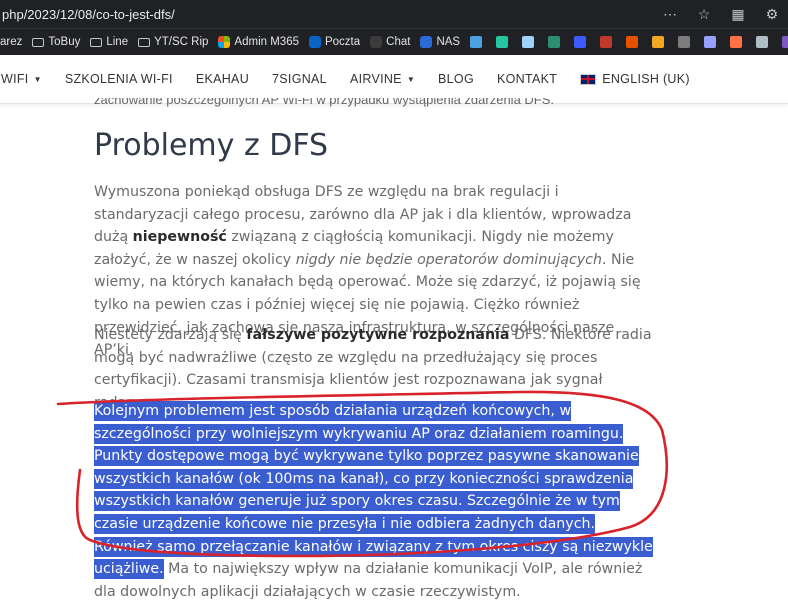 Image resolution: width=788 pixels, height=603 pixels. Describe the element at coordinates (170, 335) in the screenshot. I see `text-run: Niestety zdarzają się` at that location.